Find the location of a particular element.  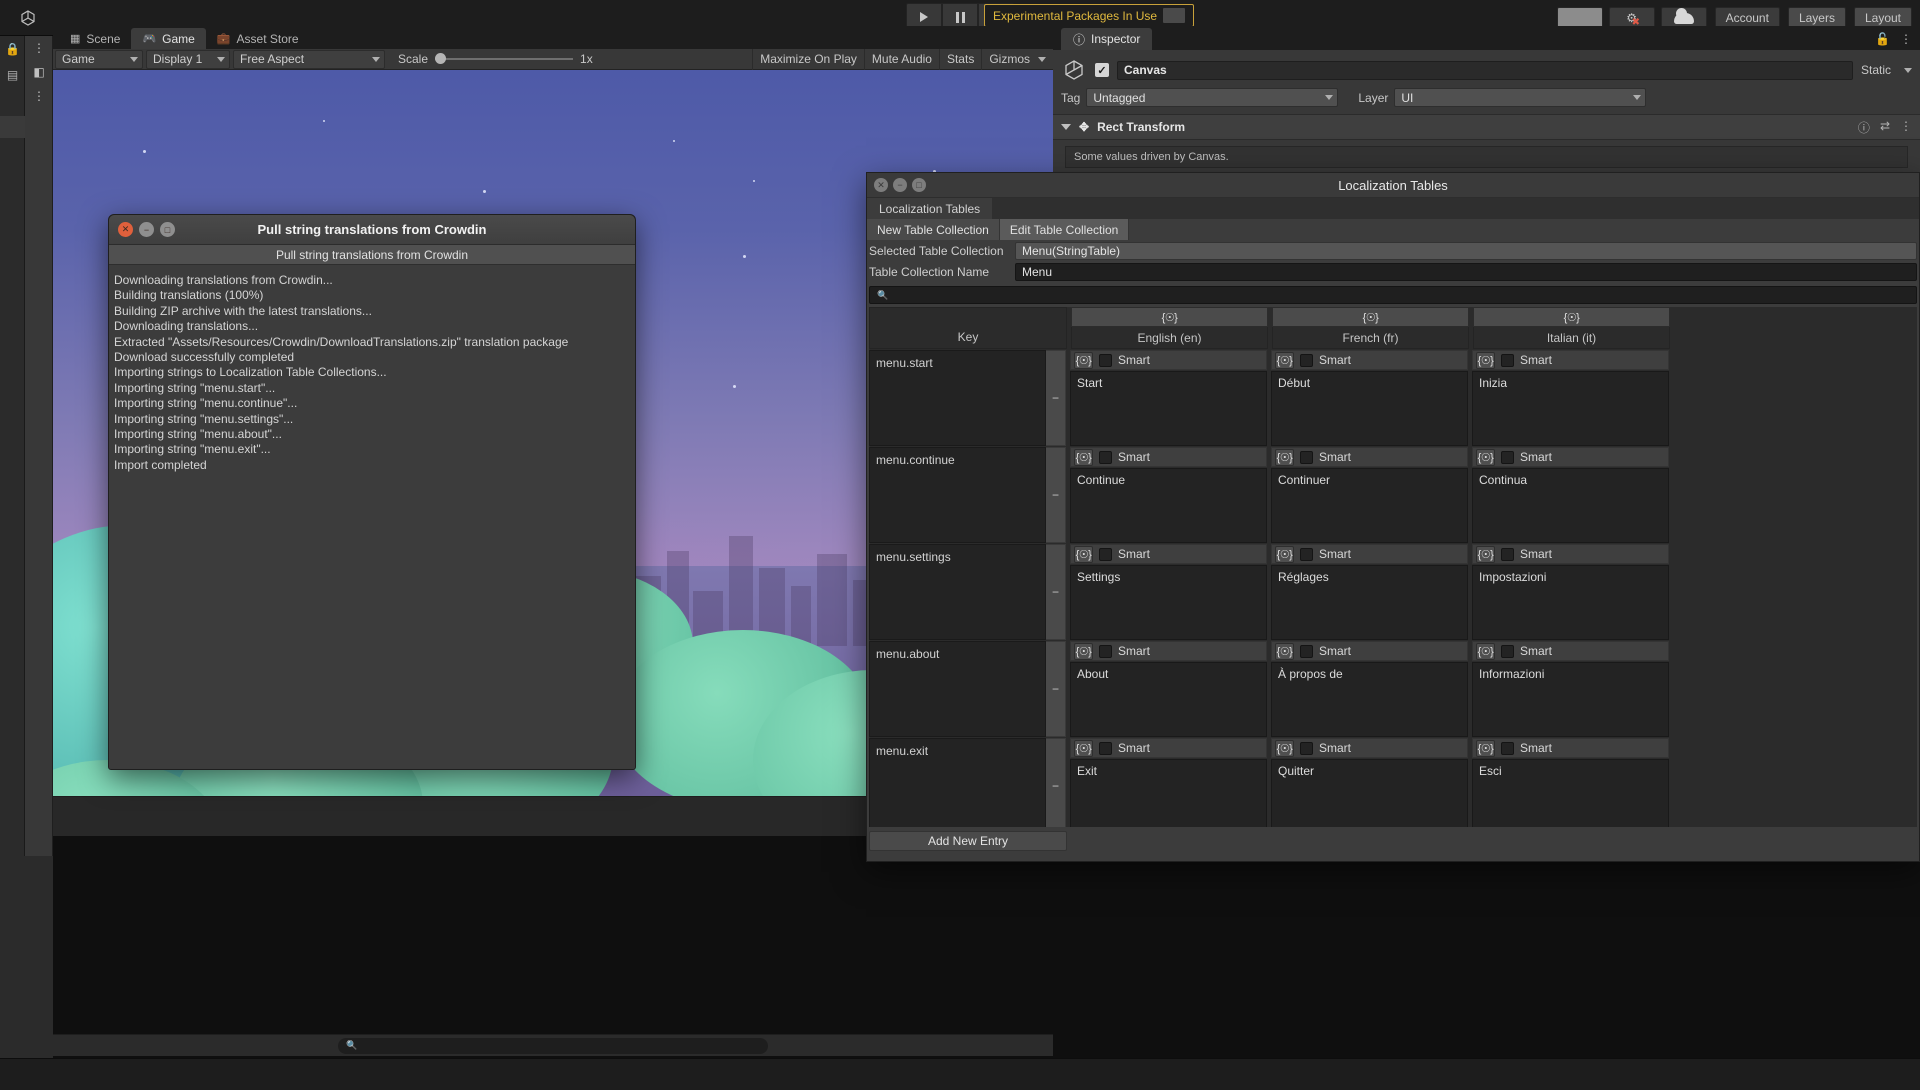

row-cell-italian: {☉} Smart Informazioni is located at coordinates (1570, 689).